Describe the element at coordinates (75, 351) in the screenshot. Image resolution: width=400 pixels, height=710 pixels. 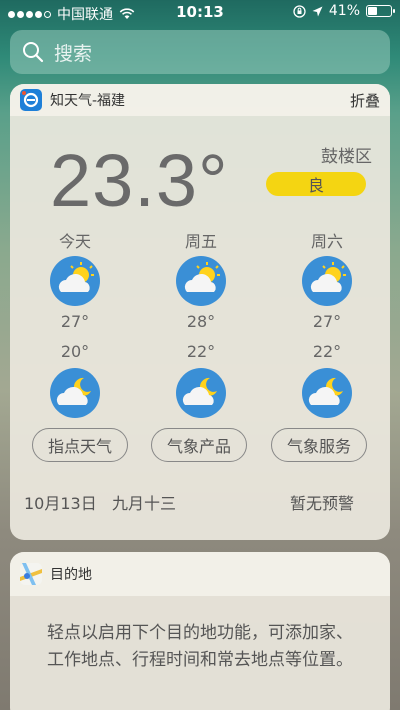
I see `forecast-low: 20°` at that location.